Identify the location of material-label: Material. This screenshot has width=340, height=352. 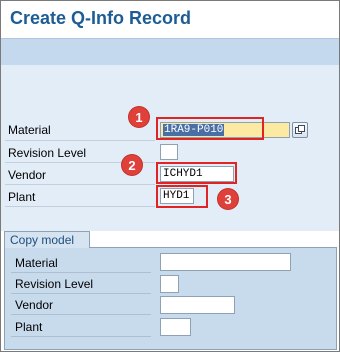
(29, 130).